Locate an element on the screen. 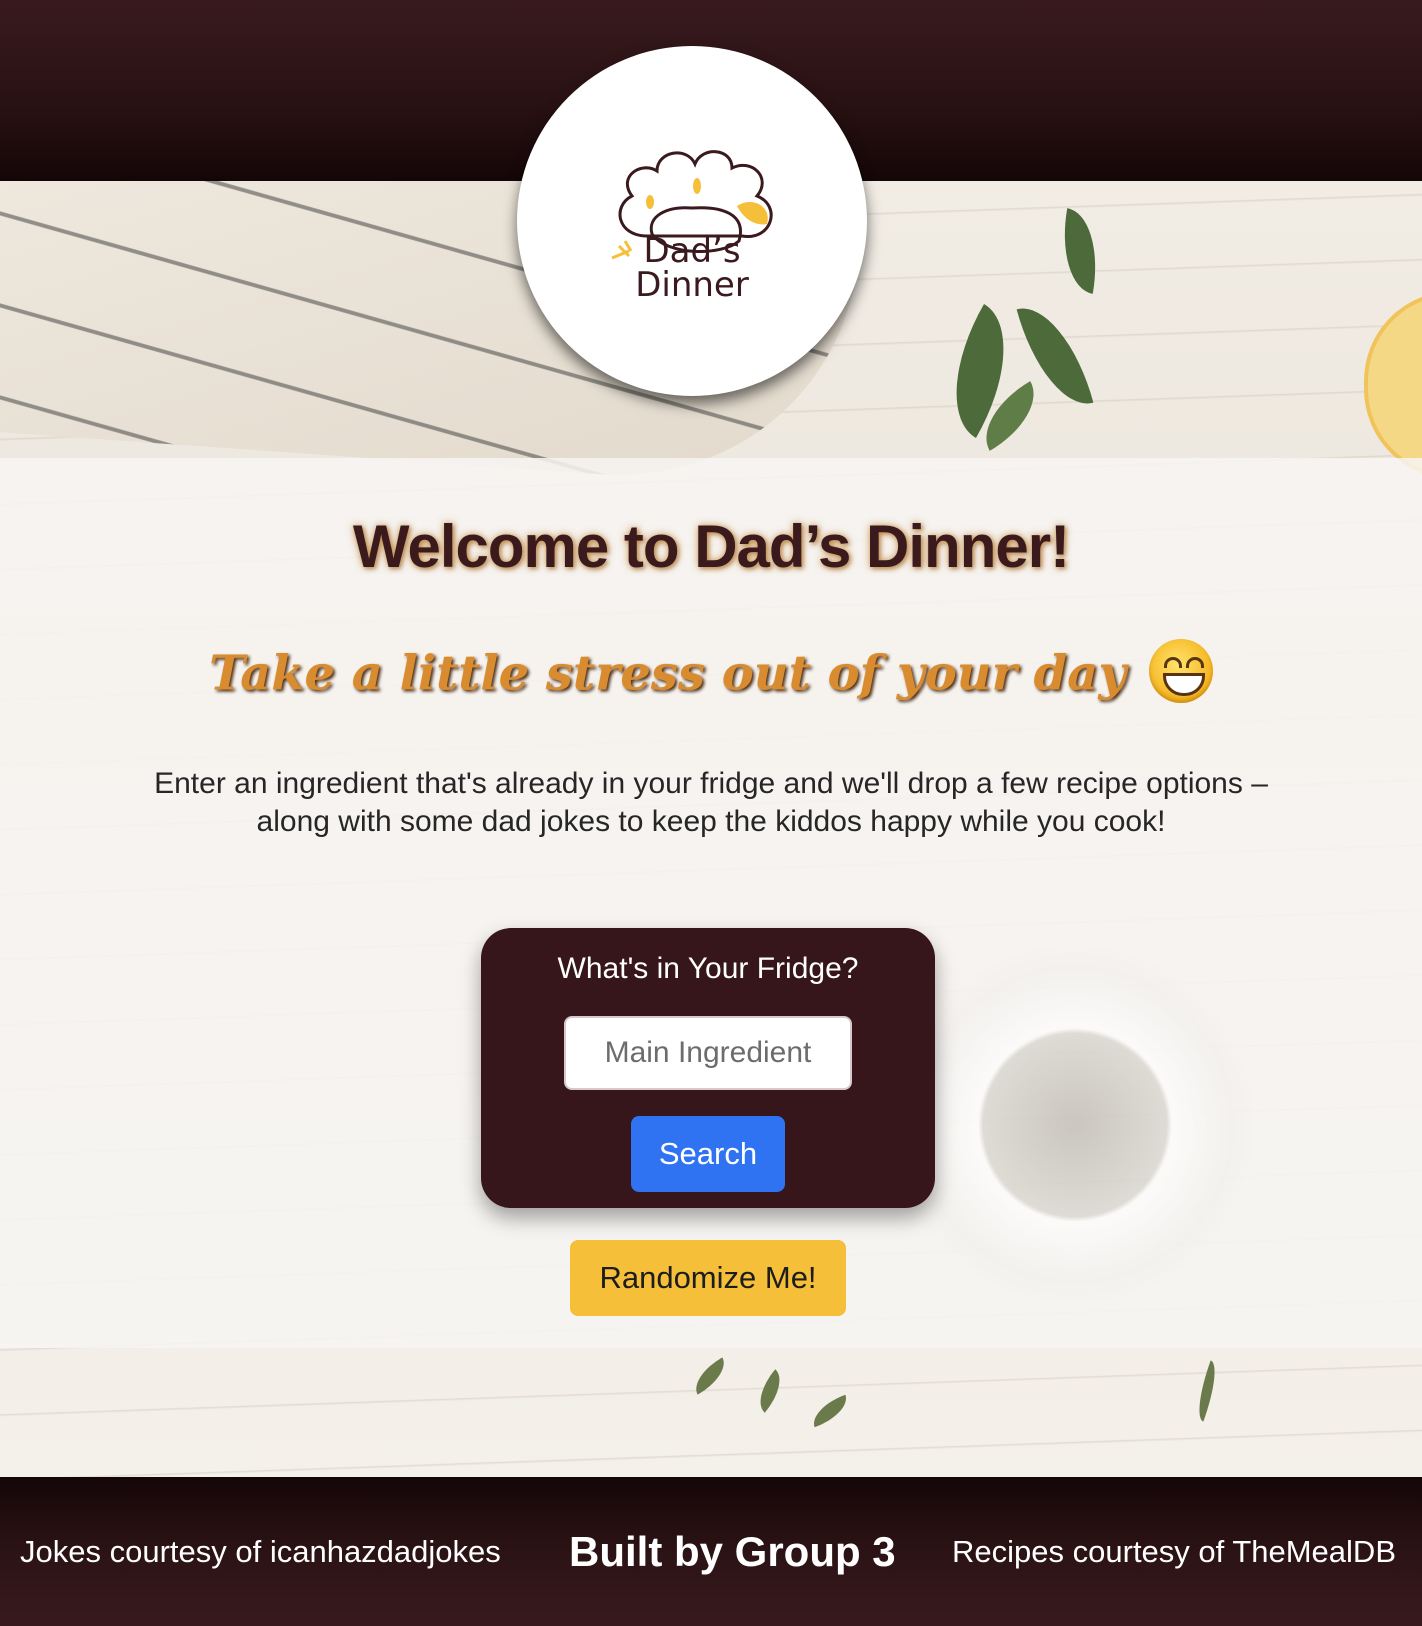 Image resolution: width=1422 pixels, height=1626 pixels. recipes-credit: Recipes courtesy of TheMealDB is located at coordinates (1174, 1551).